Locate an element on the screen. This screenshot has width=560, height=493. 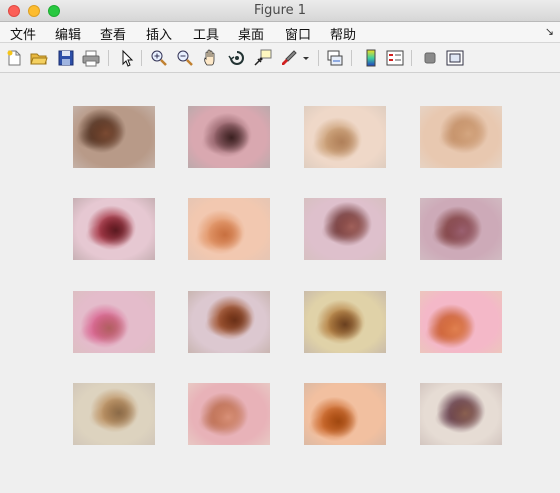
open-folder-icon is located at coordinates (39, 58).